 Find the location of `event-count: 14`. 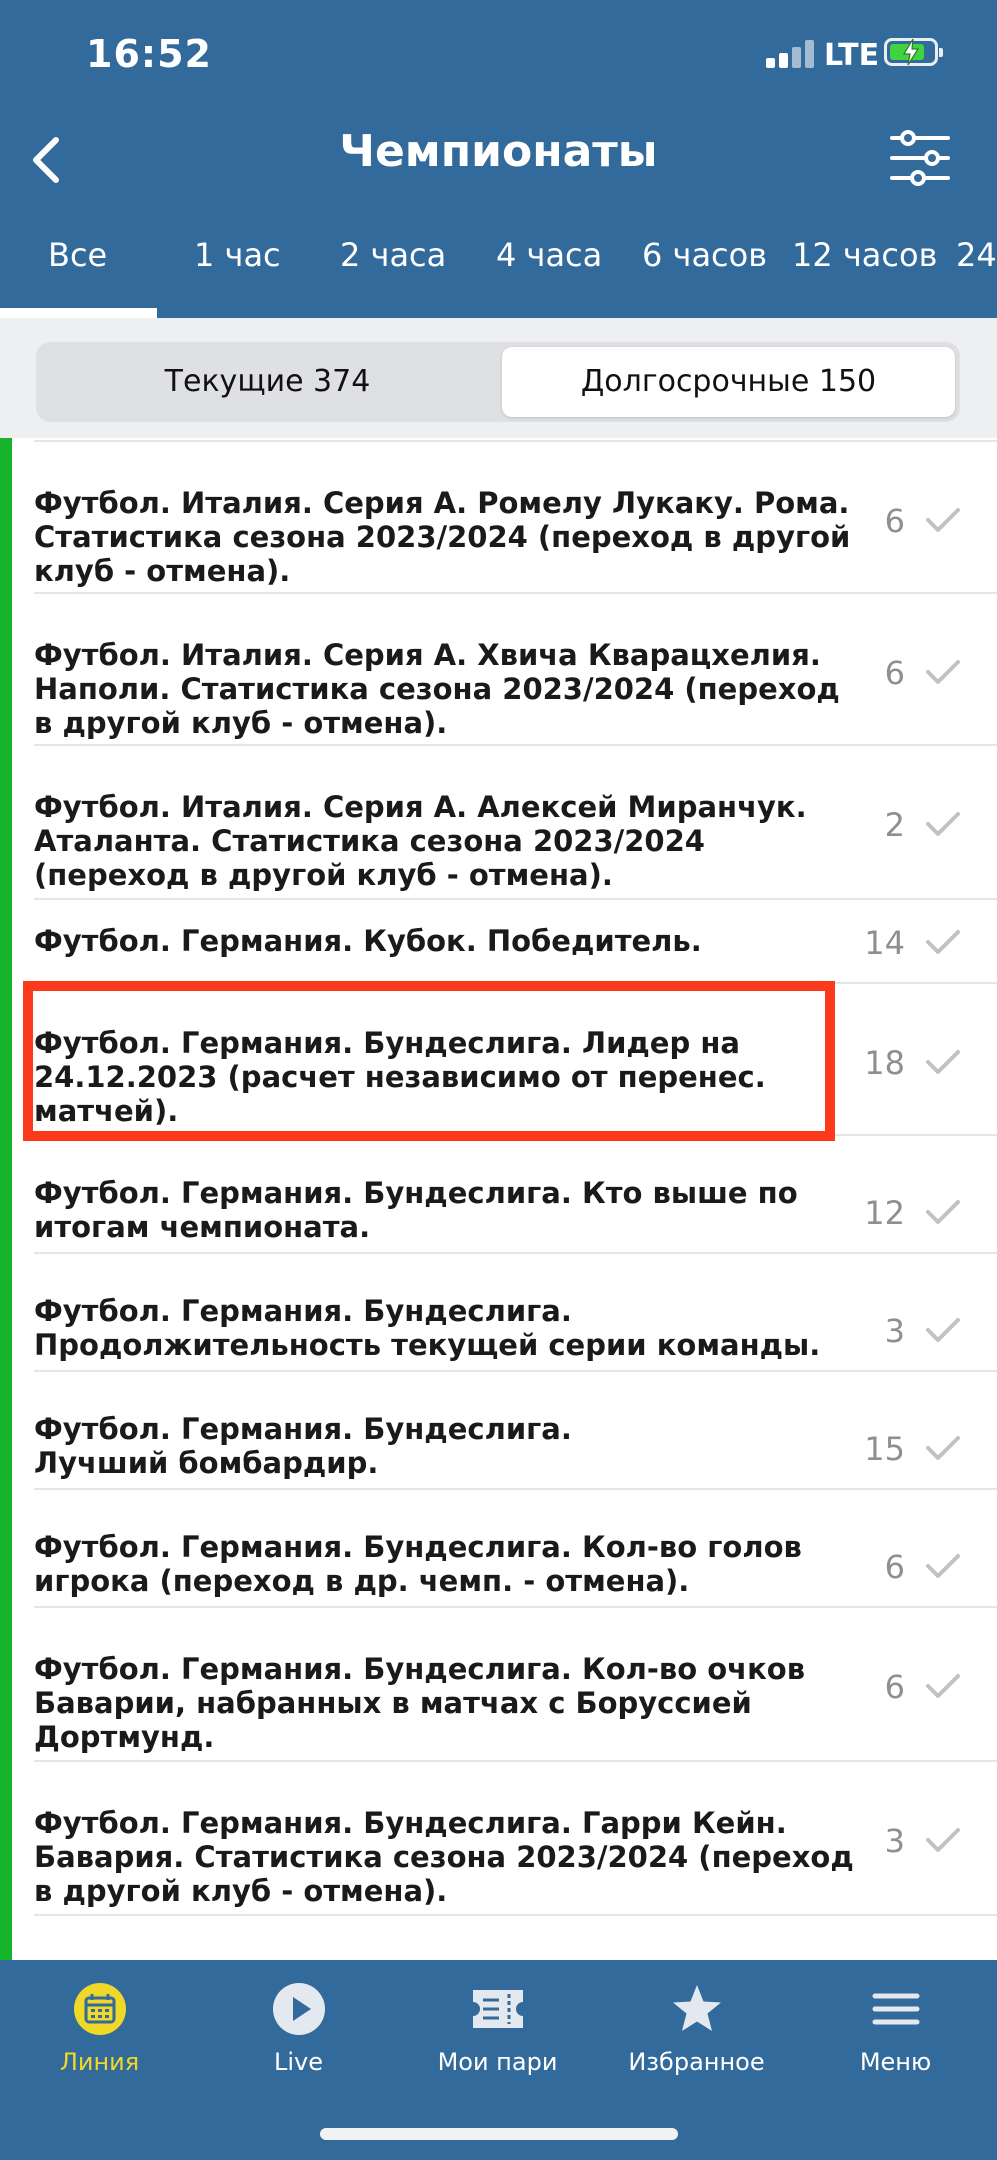

event-count: 14 is located at coordinates (884, 943).